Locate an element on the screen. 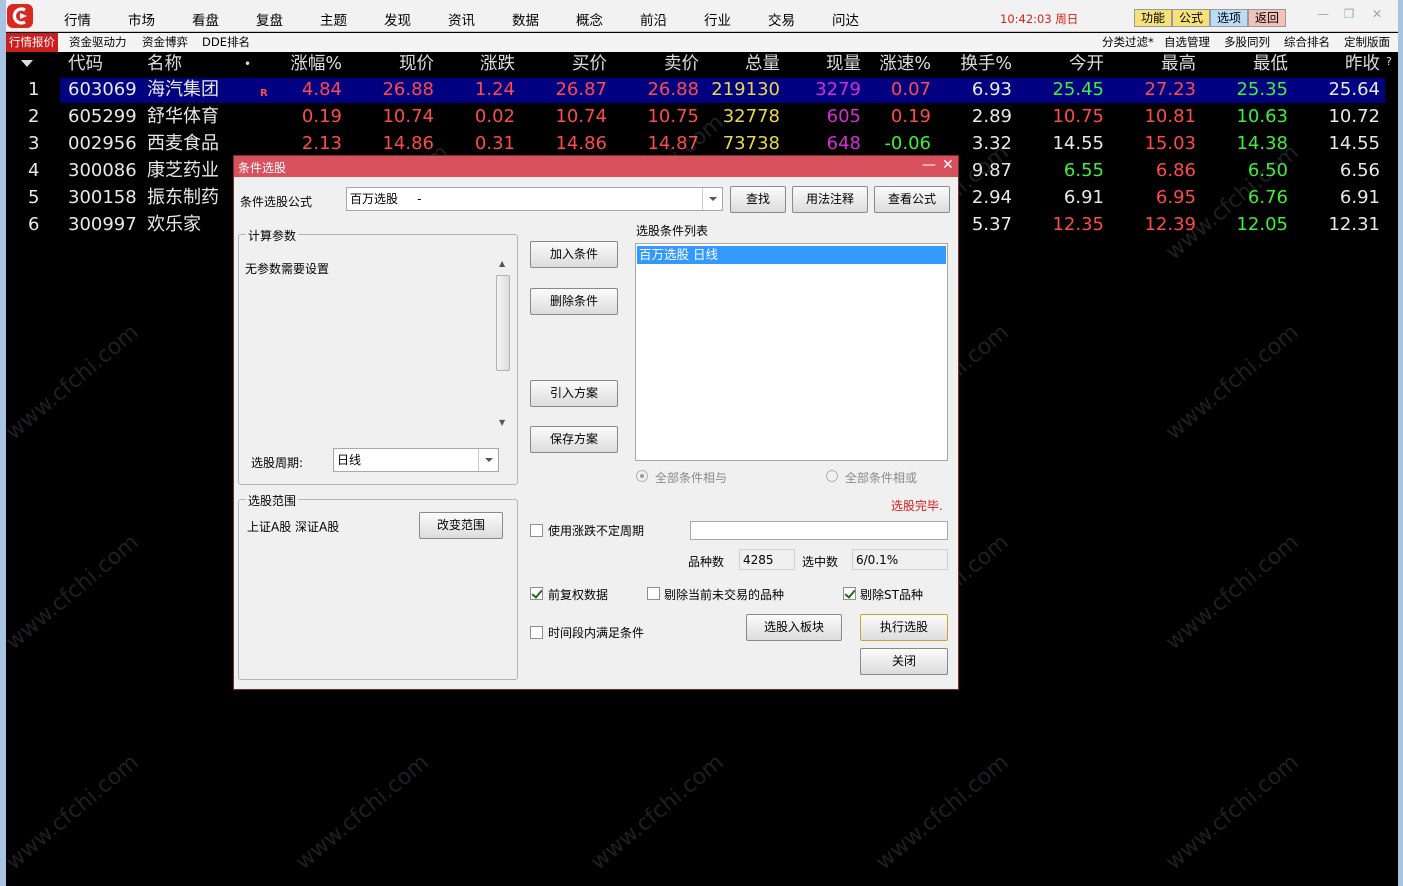 The height and width of the screenshot is (886, 1403). table-cell-low: 25.35 is located at coordinates (1248, 90).